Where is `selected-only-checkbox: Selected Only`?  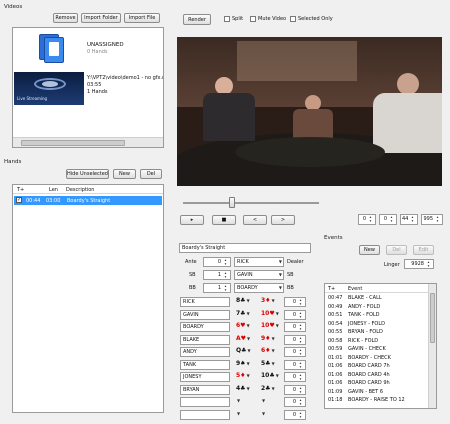
selected-only-checkbox: Selected Only is located at coordinates (311, 19).